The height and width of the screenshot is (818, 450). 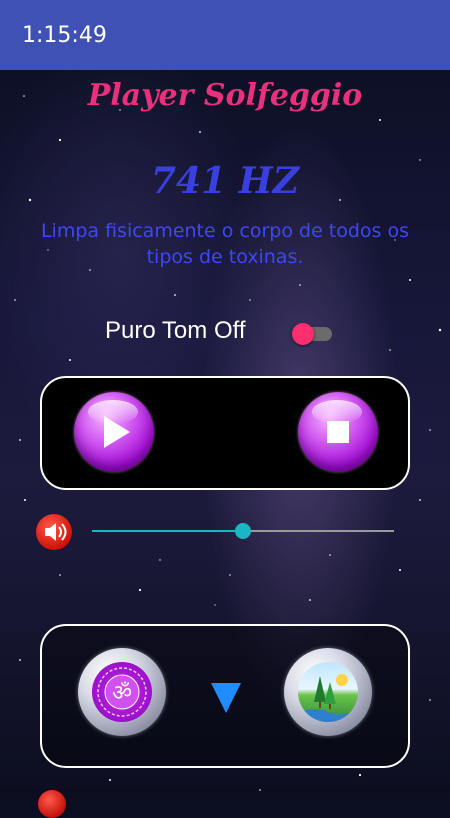 What do you see at coordinates (225, 181) in the screenshot?
I see `frequency-value: 741 HZ` at bounding box center [225, 181].